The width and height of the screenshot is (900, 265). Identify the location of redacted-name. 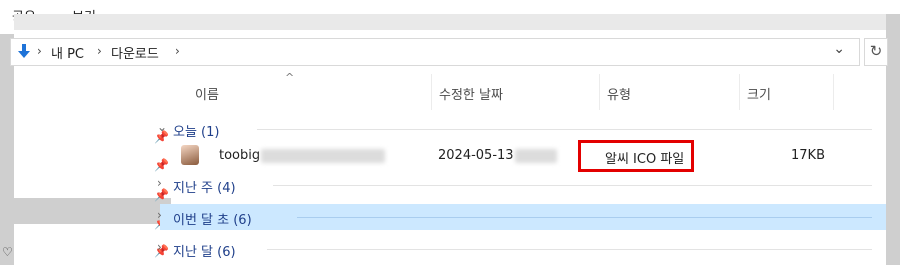
(323, 156).